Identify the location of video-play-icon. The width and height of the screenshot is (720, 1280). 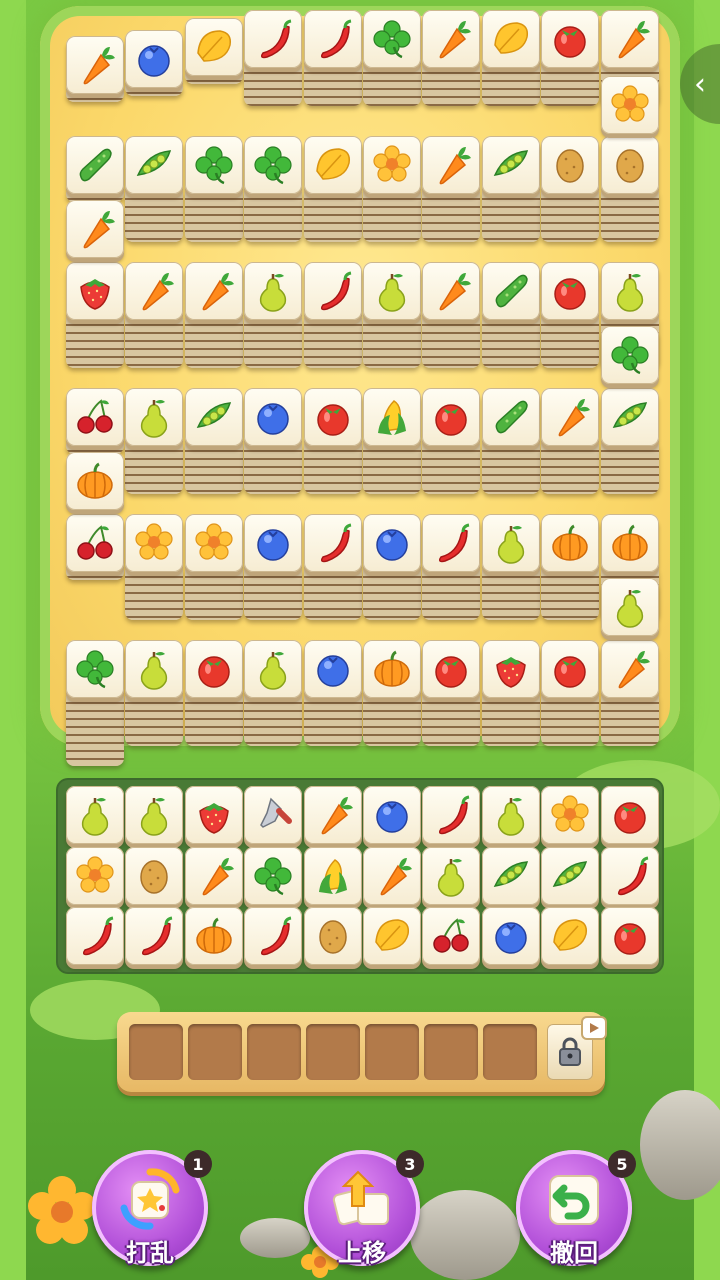
(594, 1028).